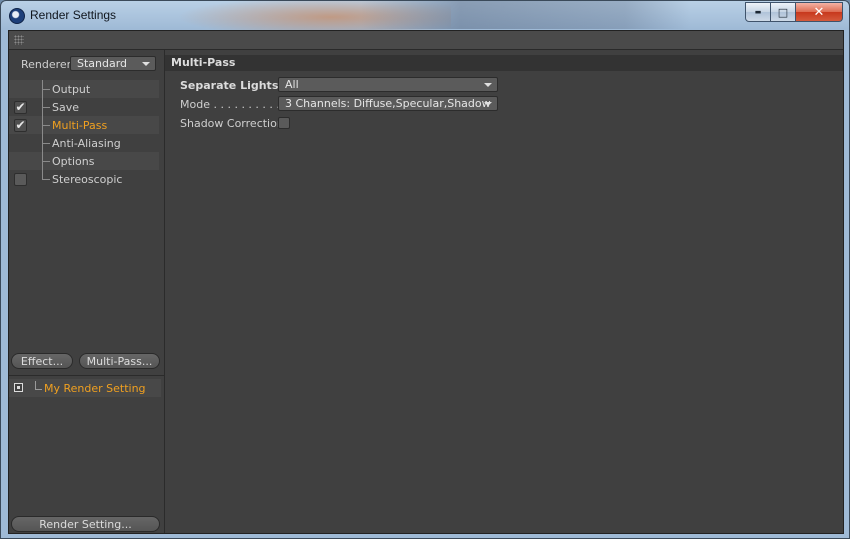 The image size is (850, 539). I want to click on tree-item-stereoscopic: Stereoscopic, so click(84, 179).